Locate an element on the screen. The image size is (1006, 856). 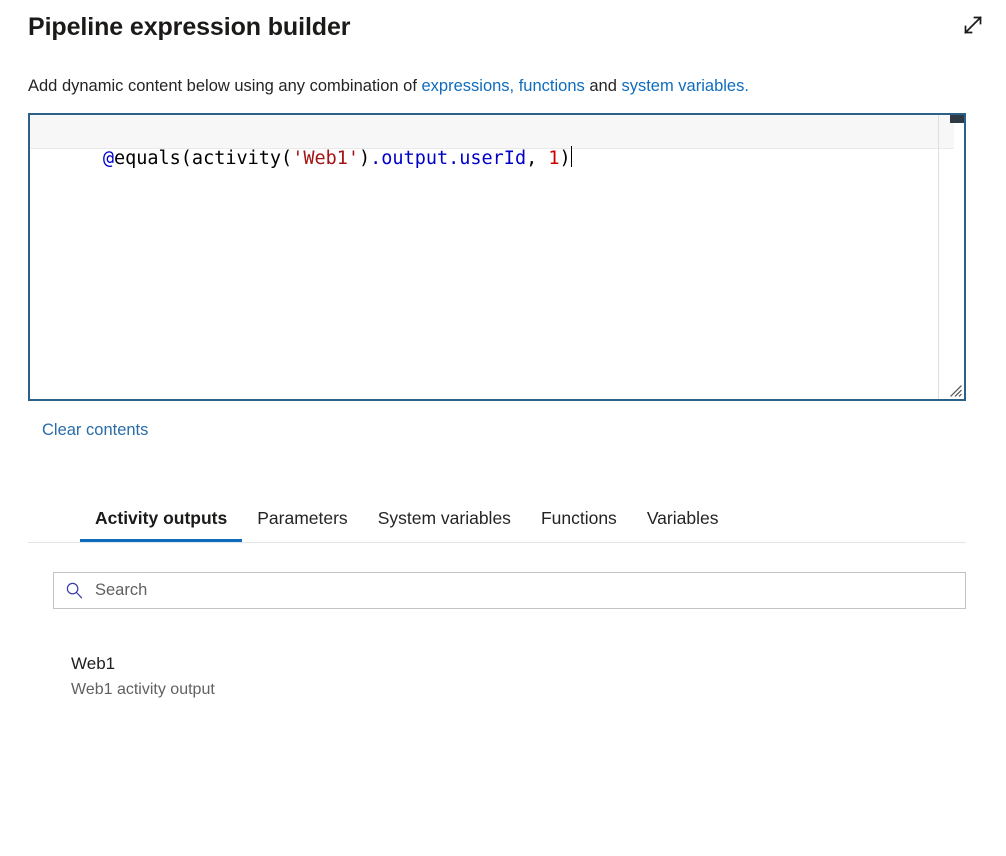
expand-diagonal-icon is located at coordinates (973, 25).